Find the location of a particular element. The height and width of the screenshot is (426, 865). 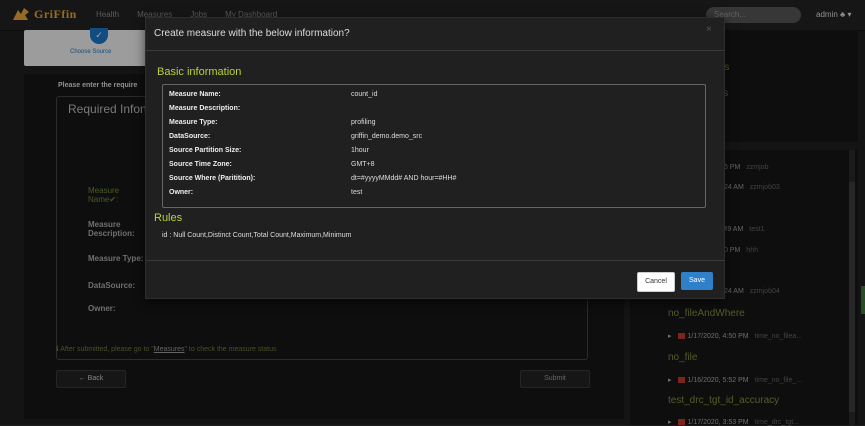

info-value: profiling is located at coordinates (363, 122).